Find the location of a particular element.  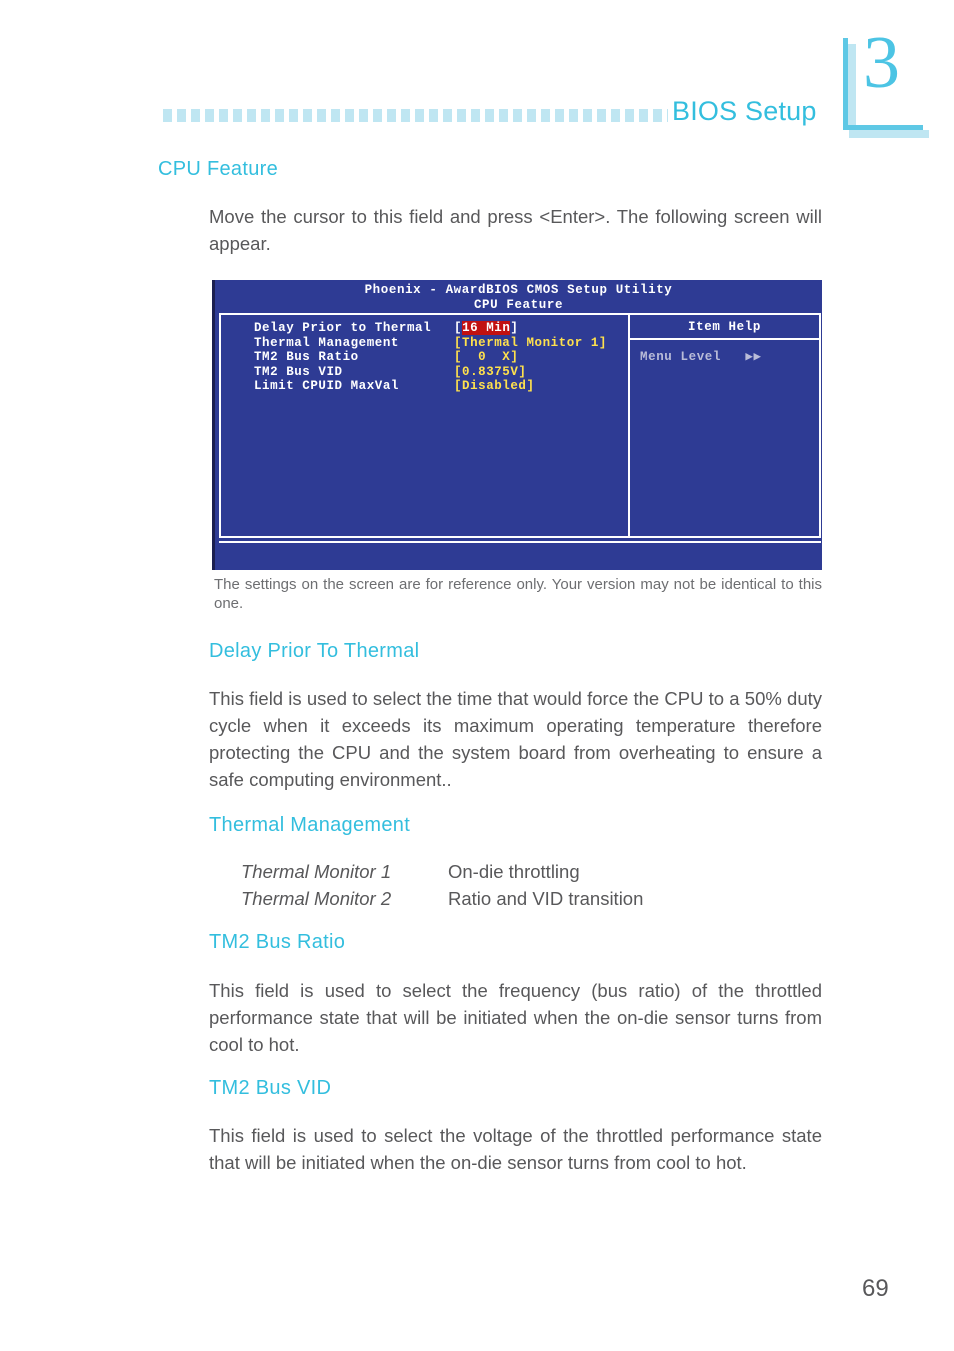

page-header: BIOS Setup 3 is located at coordinates (477, 72).